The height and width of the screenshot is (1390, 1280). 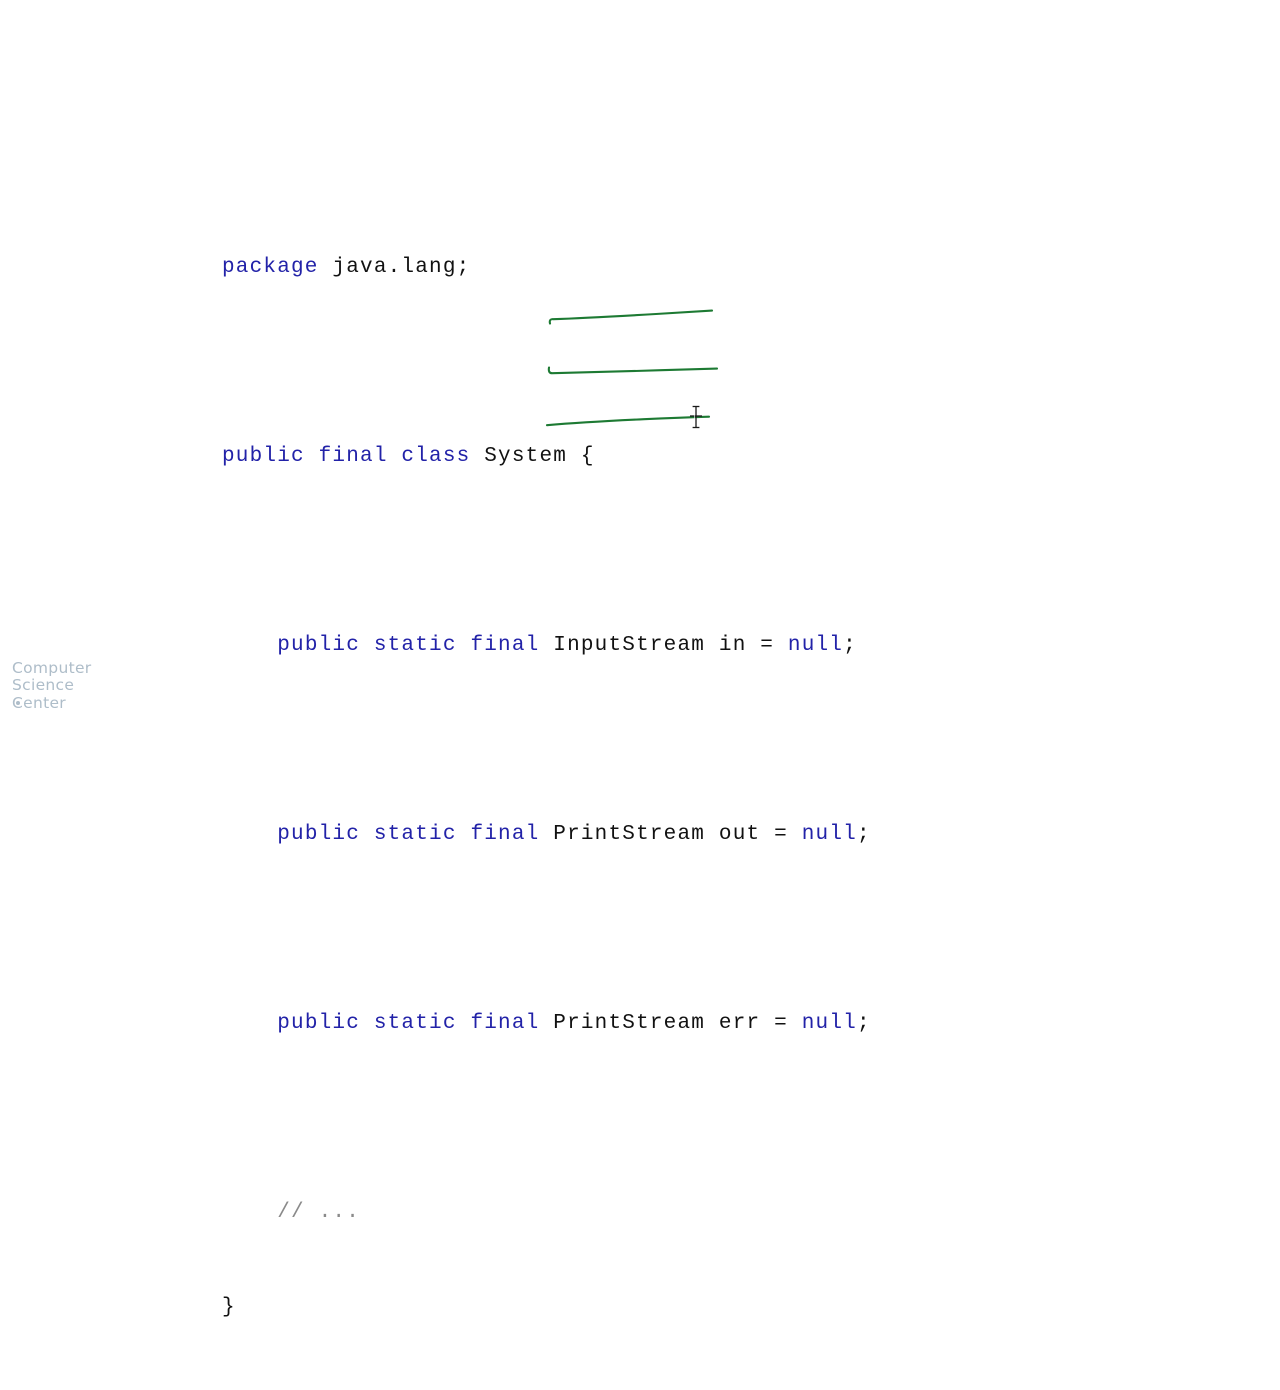 I want to click on code-line-close-brace: }, so click(x=546, y=1308).